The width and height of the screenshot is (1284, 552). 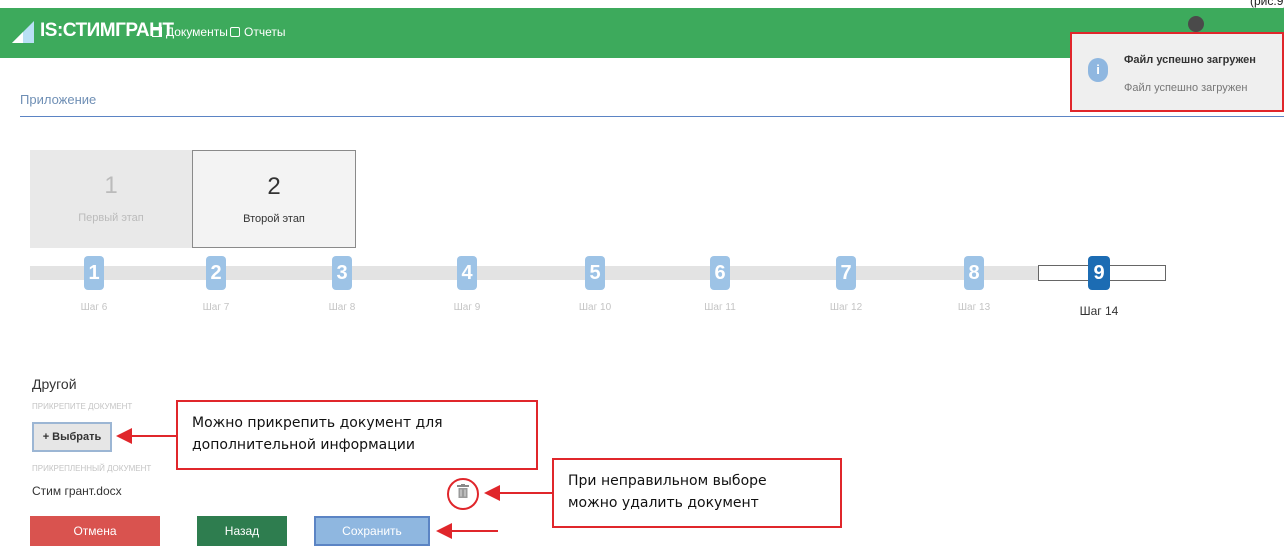 I want to click on step-8: 8 Шаг 13, so click(x=974, y=284).